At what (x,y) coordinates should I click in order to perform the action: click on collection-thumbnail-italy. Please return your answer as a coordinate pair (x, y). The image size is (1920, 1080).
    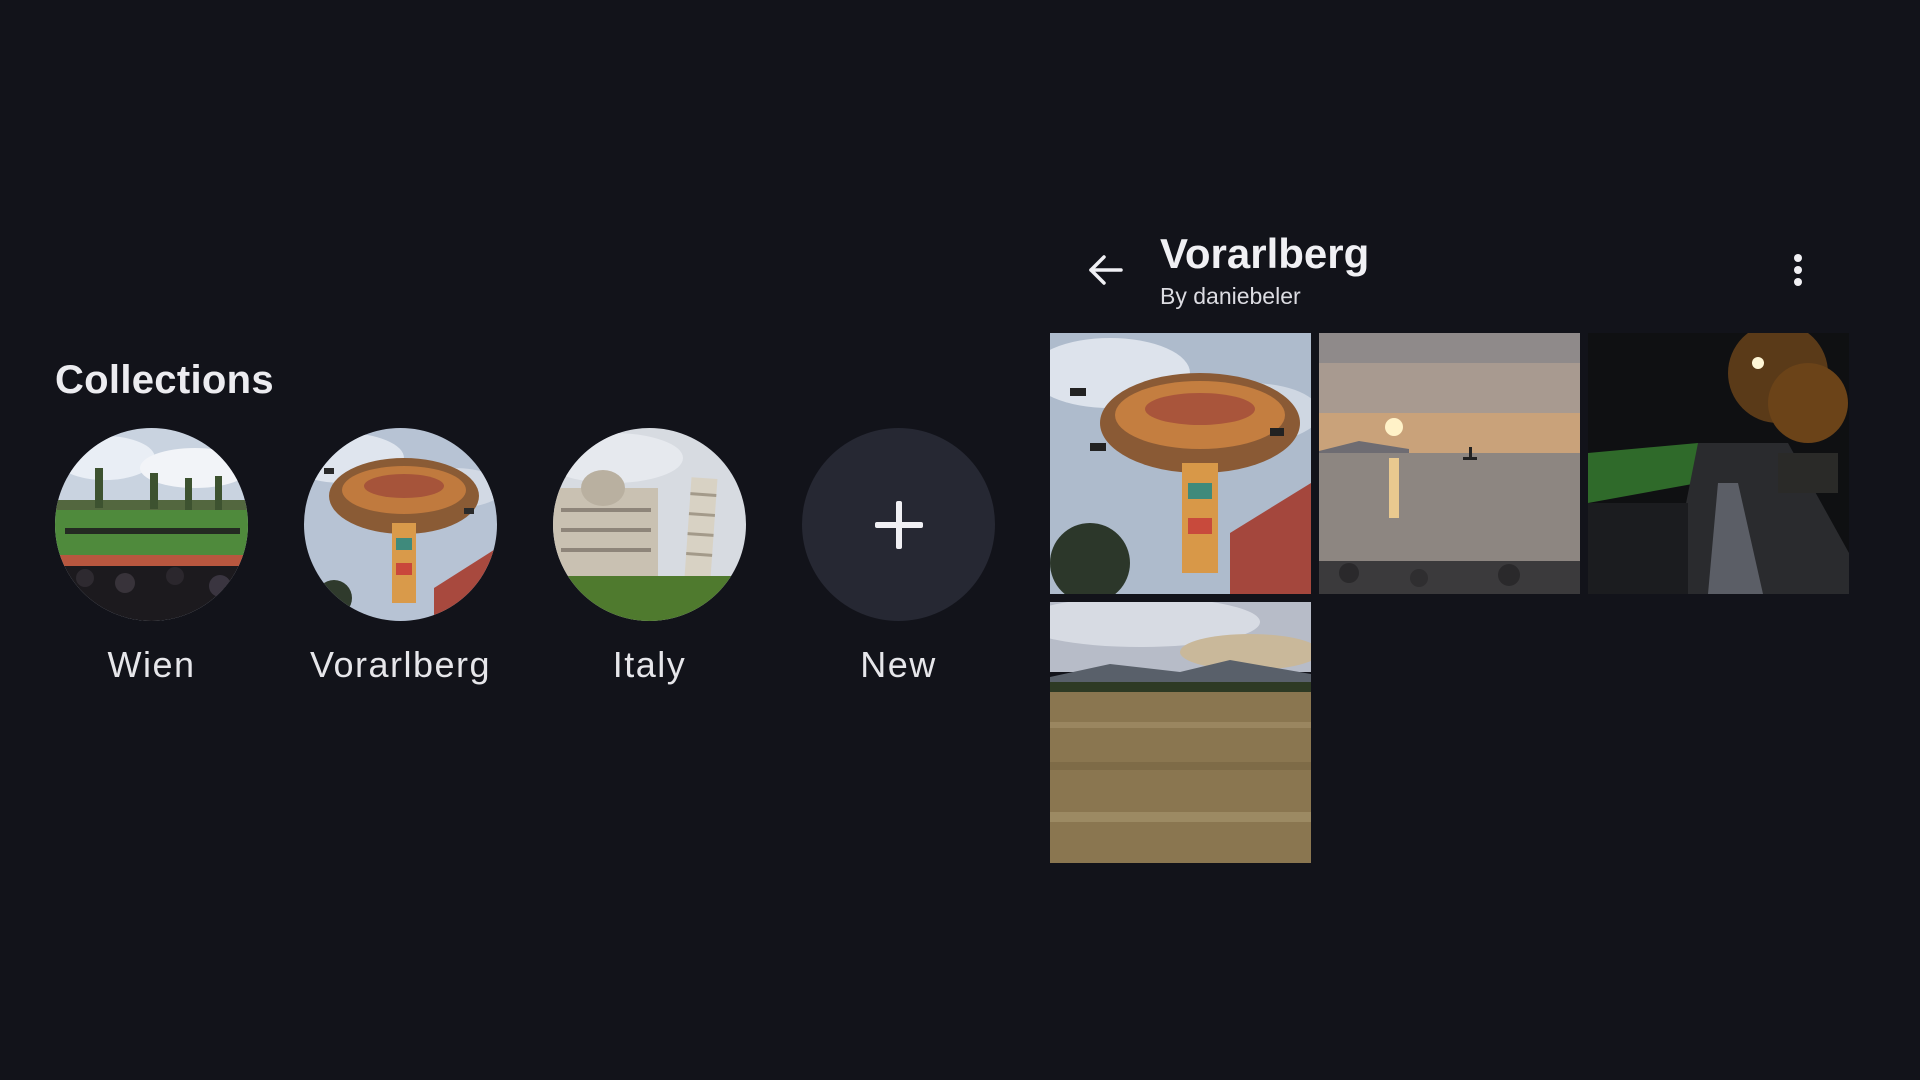
    Looking at the image, I should click on (649, 524).